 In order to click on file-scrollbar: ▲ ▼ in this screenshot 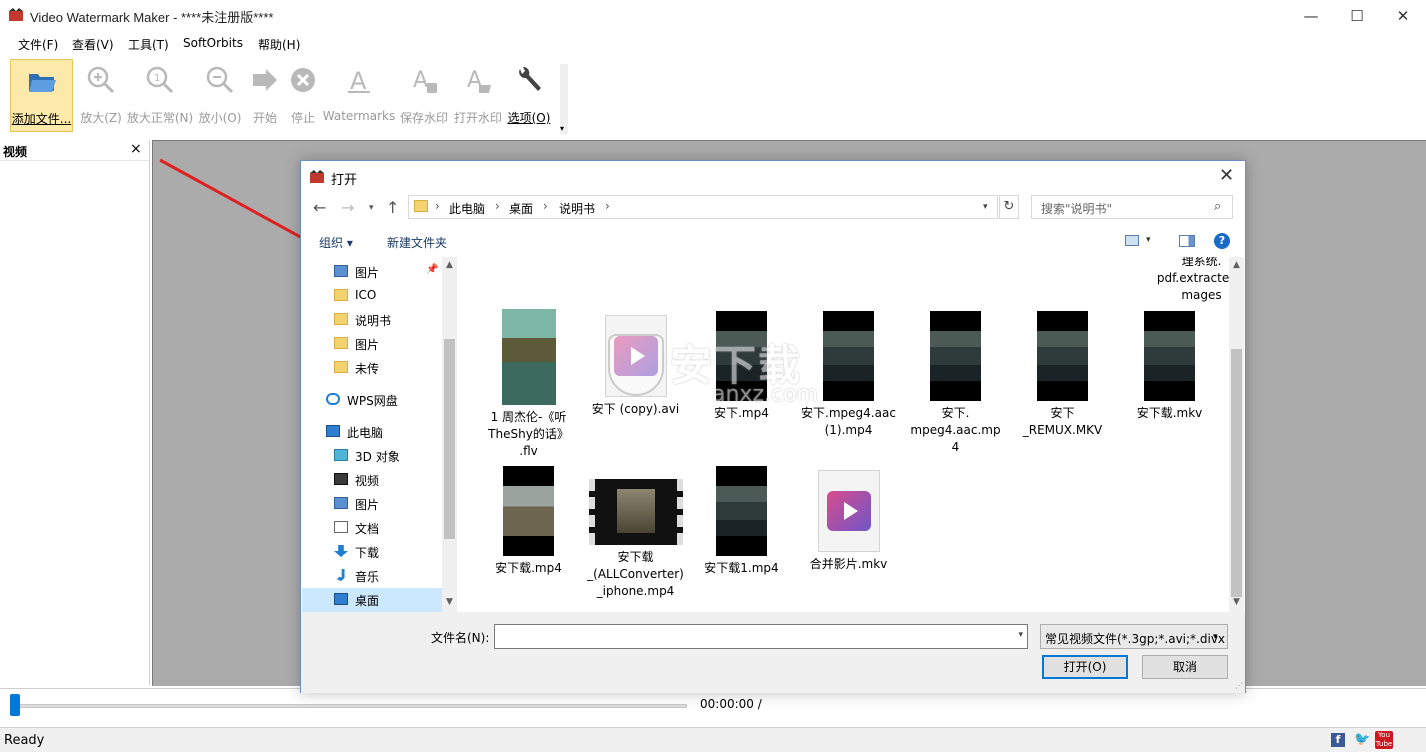, I will do `click(1236, 434)`.